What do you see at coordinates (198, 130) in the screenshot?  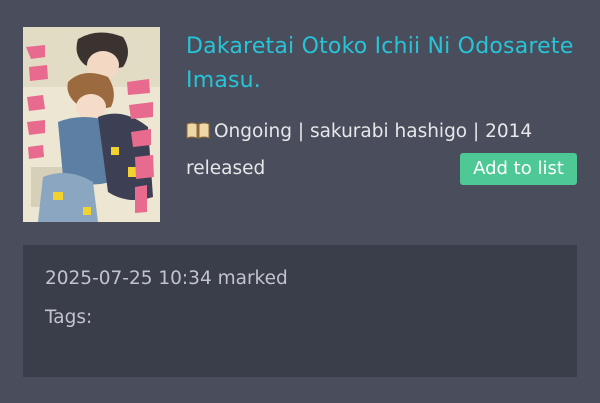 I see `book-icon` at bounding box center [198, 130].